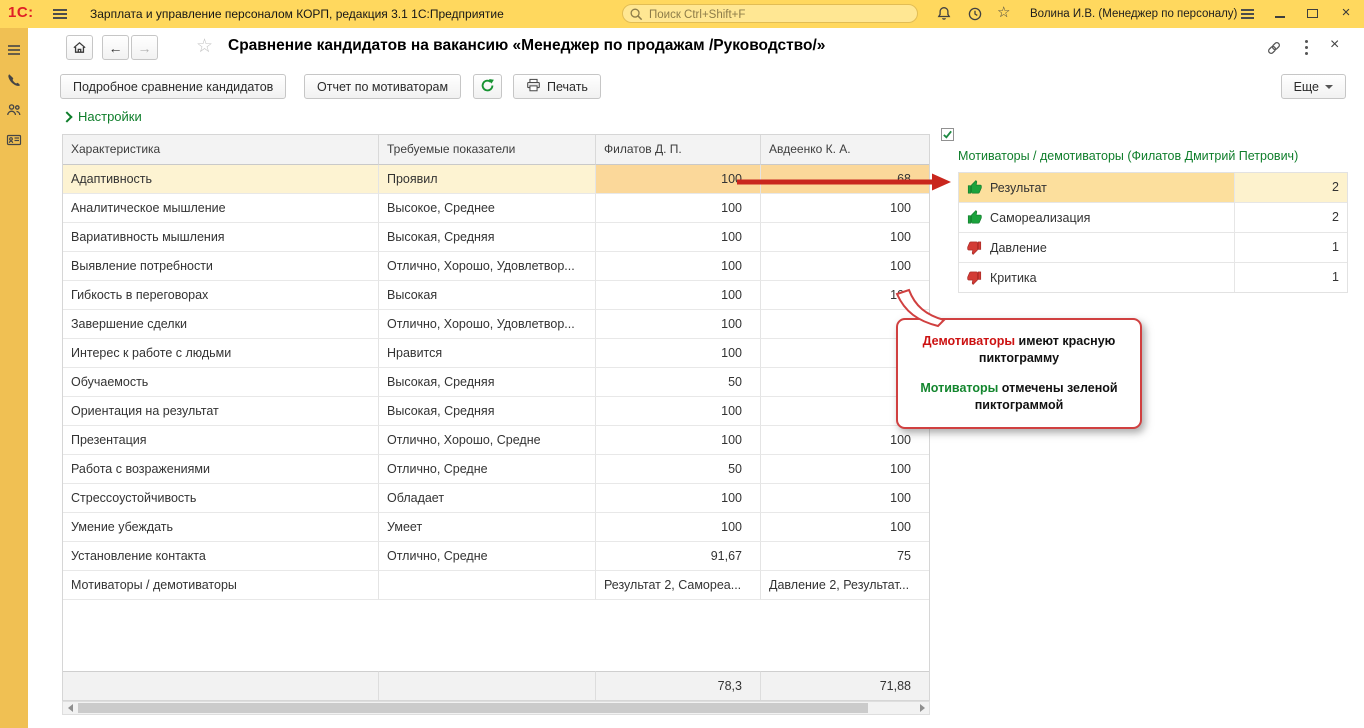 Image resolution: width=1364 pixels, height=728 pixels. Describe the element at coordinates (221, 440) in the screenshot. I see `table-cell: Презентация` at that location.